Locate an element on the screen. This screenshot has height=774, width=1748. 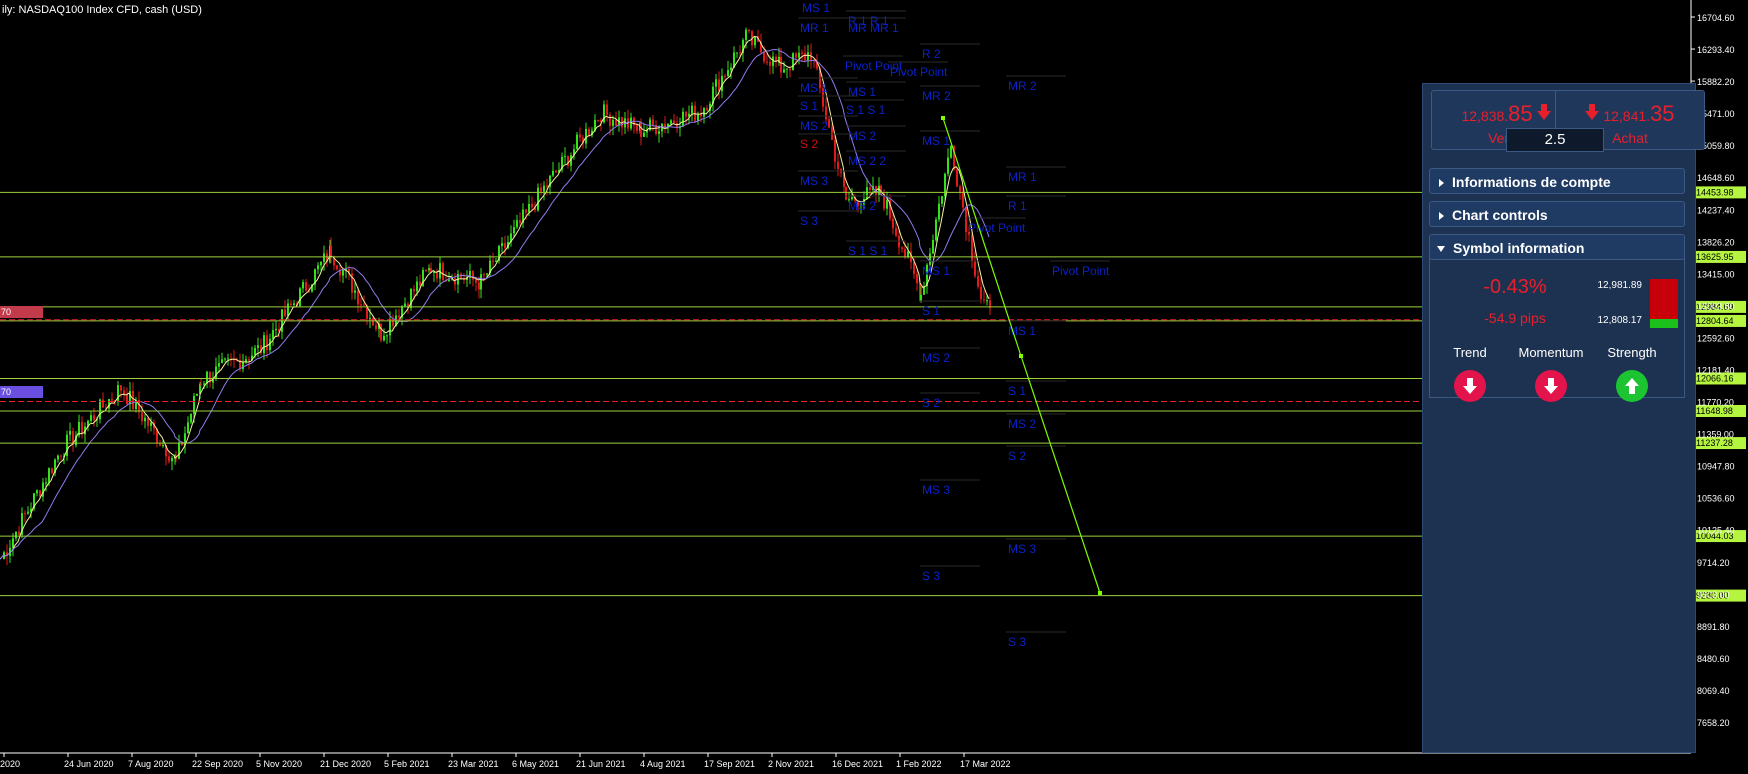
change-percent: -0.43% is located at coordinates (1515, 287).